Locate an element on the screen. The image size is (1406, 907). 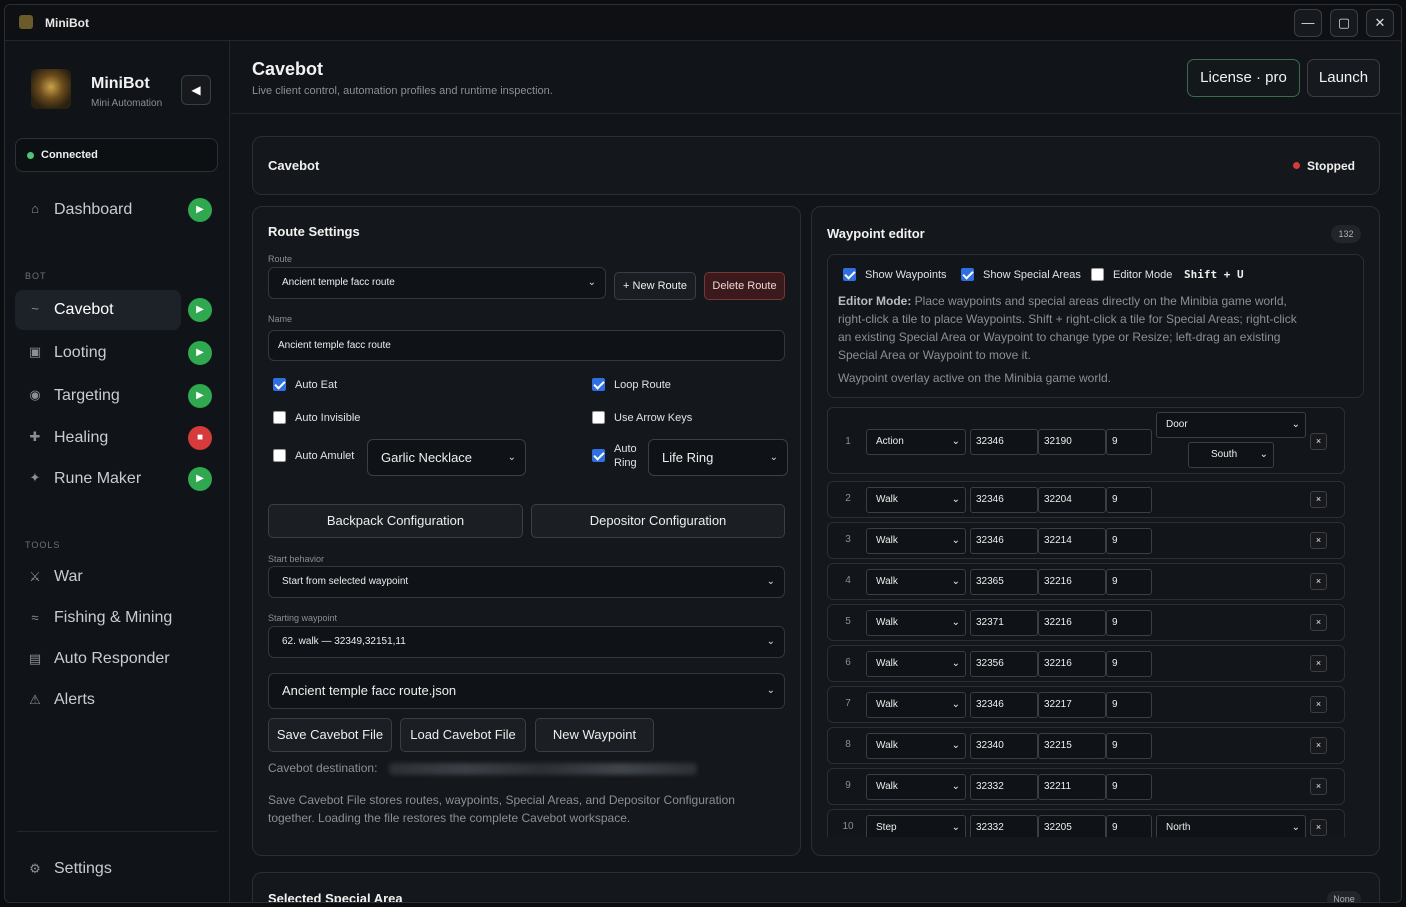
start-behavior-select: Start from selected waypoint ⌄ is located at coordinates (526, 582).